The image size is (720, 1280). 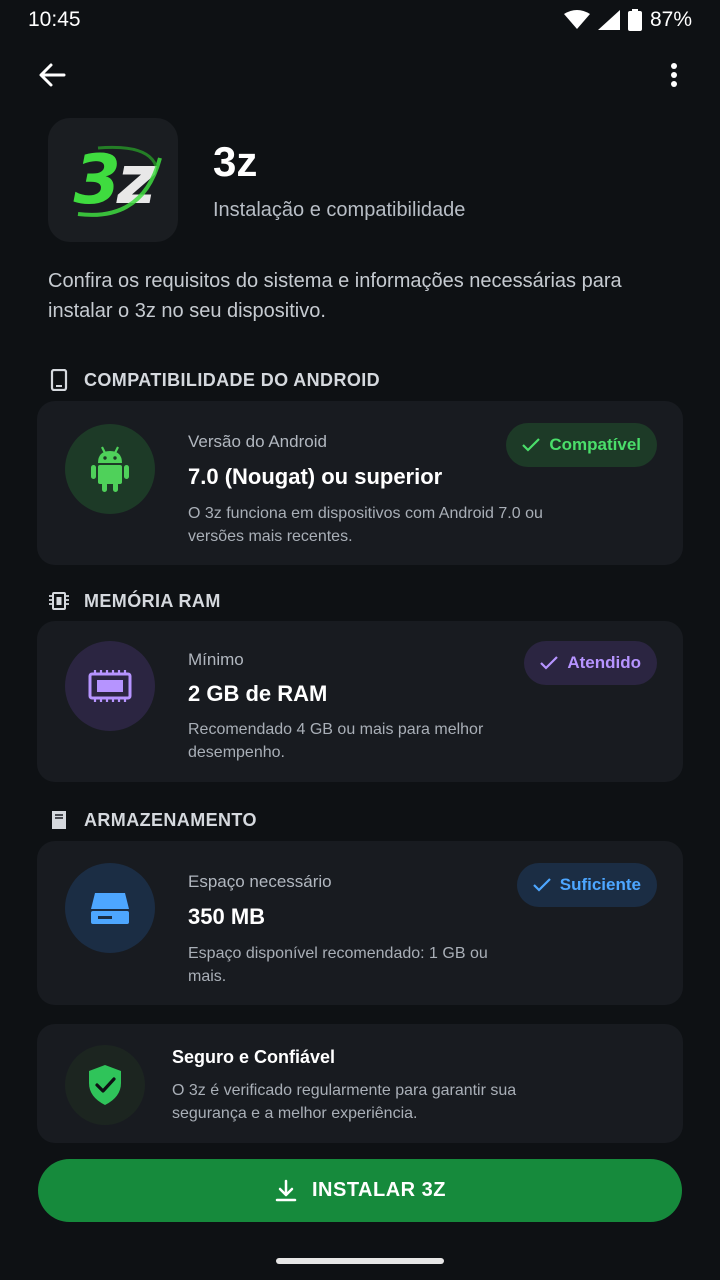 I want to click on ram-icon-circle, so click(x=110, y=686).